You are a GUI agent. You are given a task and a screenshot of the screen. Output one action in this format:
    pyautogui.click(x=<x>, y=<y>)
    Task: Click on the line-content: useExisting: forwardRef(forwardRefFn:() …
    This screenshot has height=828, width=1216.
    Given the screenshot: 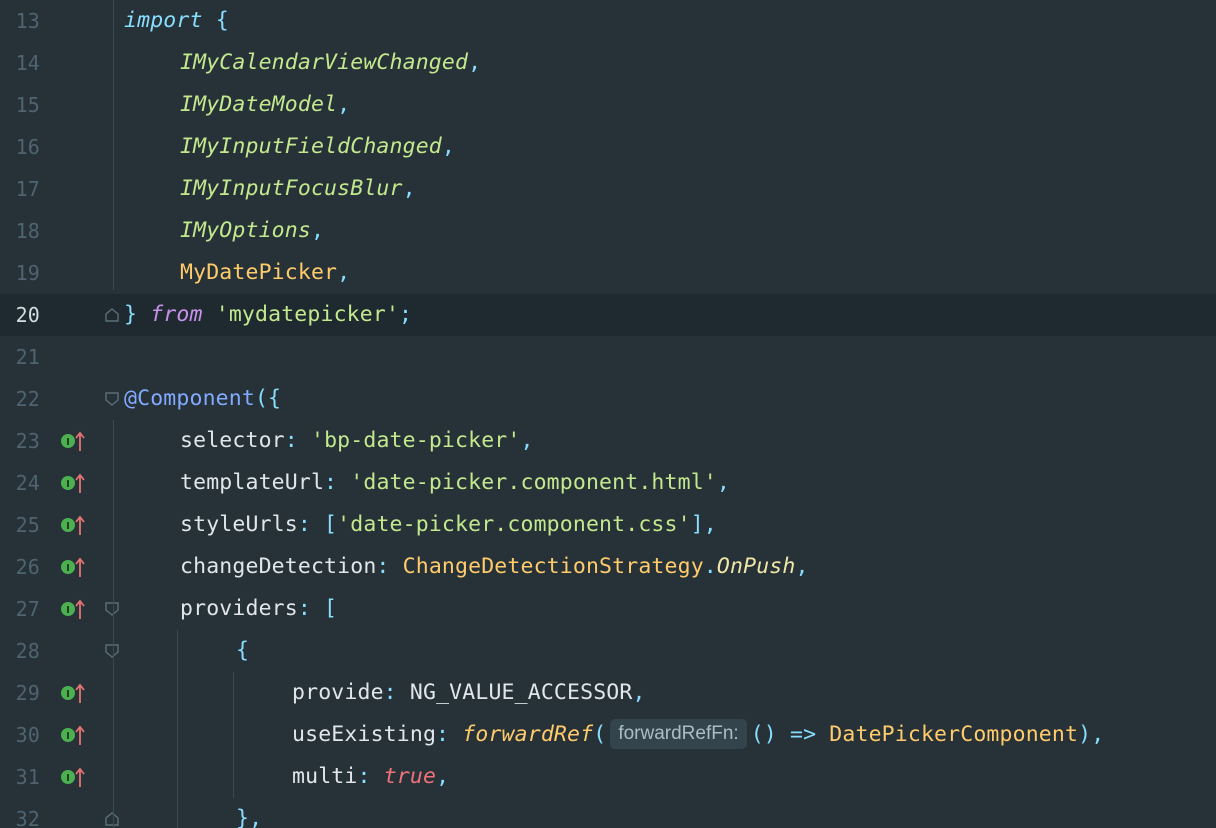 What is the action you would take?
    pyautogui.click(x=698, y=735)
    